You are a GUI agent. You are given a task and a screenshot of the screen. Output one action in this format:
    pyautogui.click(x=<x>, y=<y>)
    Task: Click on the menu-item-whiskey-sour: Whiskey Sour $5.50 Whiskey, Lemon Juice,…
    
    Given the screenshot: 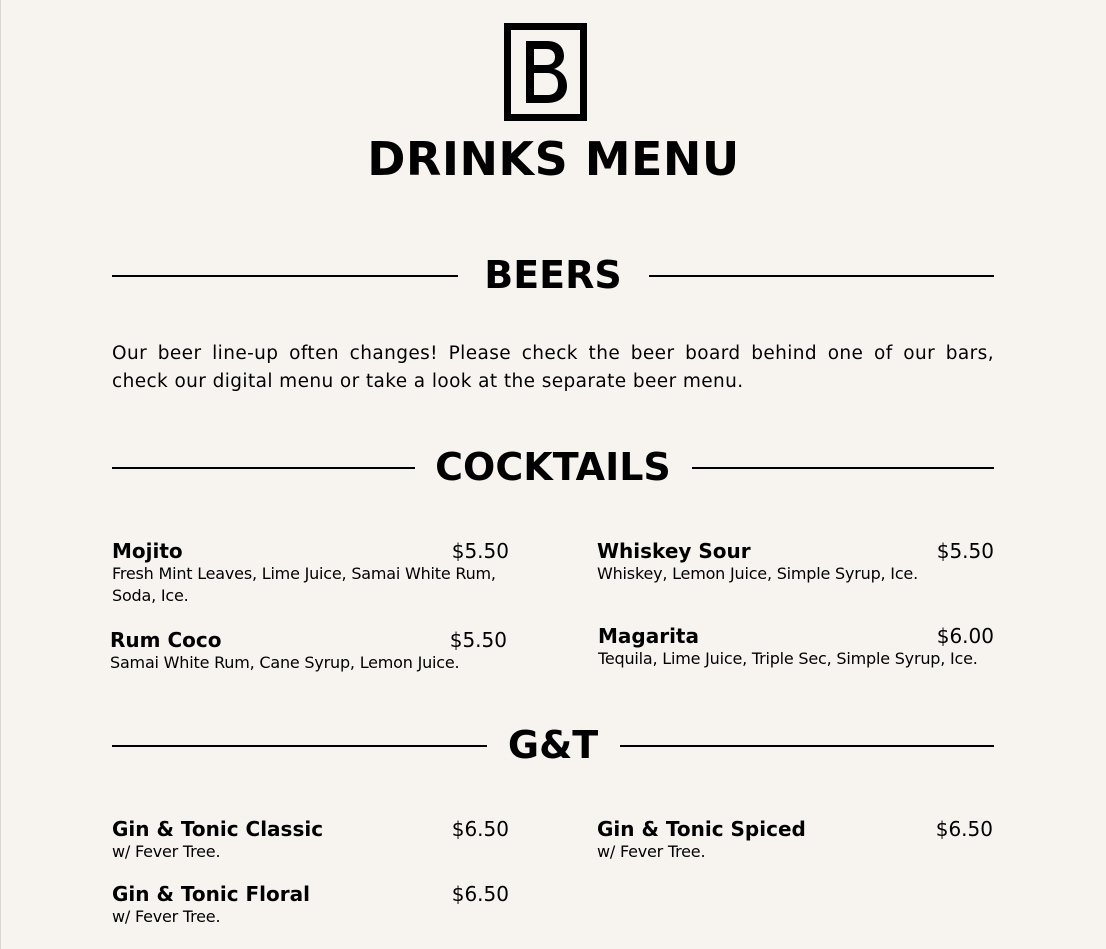 What is the action you would take?
    pyautogui.click(x=795, y=564)
    